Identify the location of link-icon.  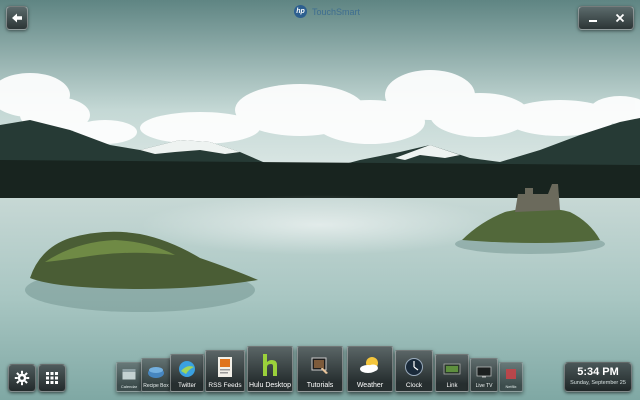
(452, 369).